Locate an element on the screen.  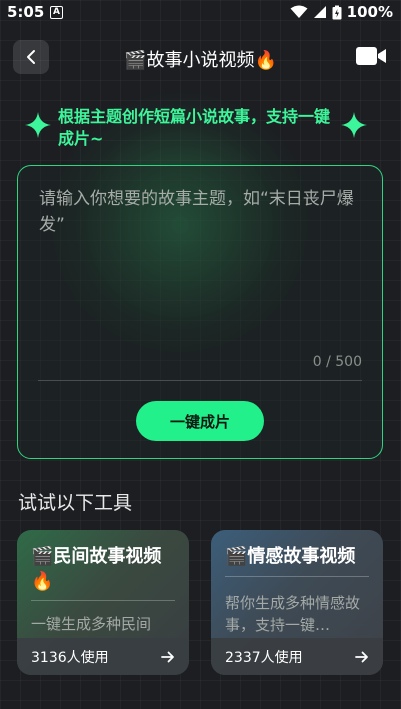
battery-icon is located at coordinates (337, 12).